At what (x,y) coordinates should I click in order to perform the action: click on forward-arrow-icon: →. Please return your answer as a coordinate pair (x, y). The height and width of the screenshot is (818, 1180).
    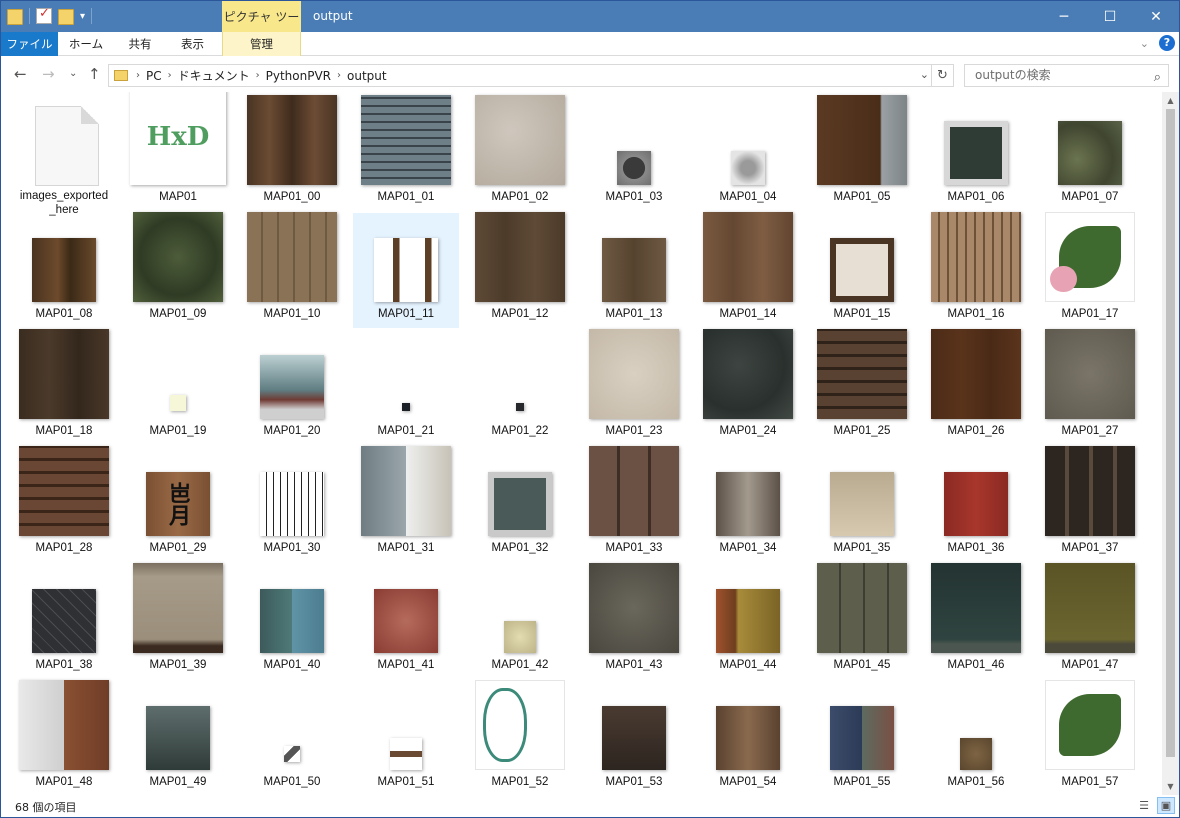
    Looking at the image, I should click on (48, 74).